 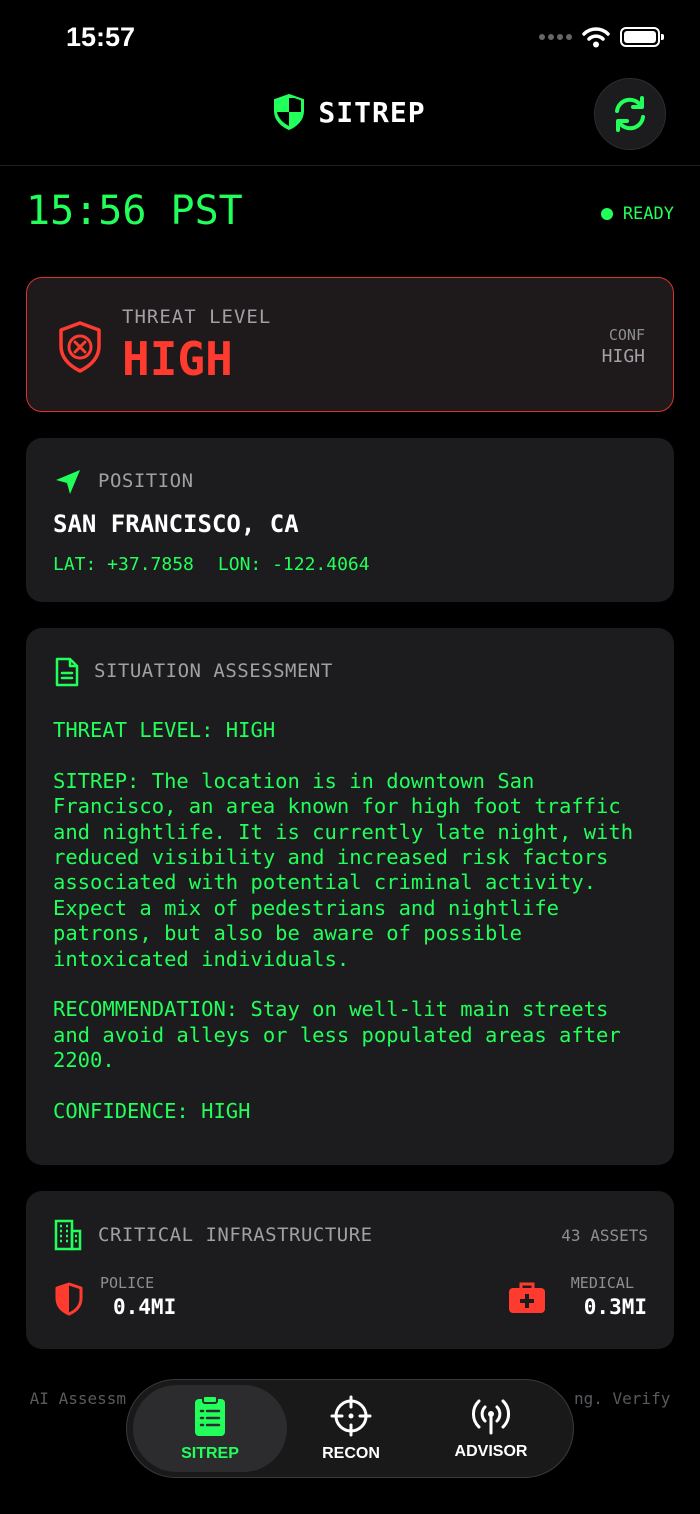 What do you see at coordinates (68, 1235) in the screenshot?
I see `building-icon` at bounding box center [68, 1235].